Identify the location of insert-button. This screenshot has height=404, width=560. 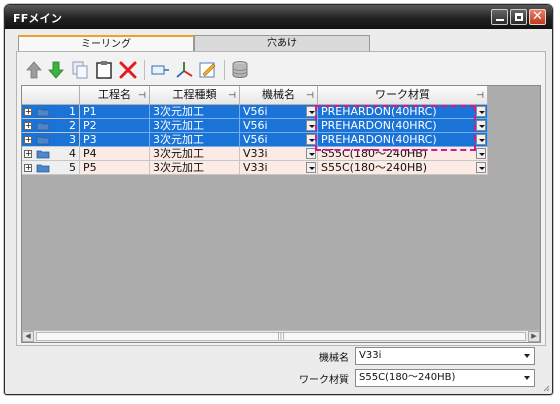
(160, 70).